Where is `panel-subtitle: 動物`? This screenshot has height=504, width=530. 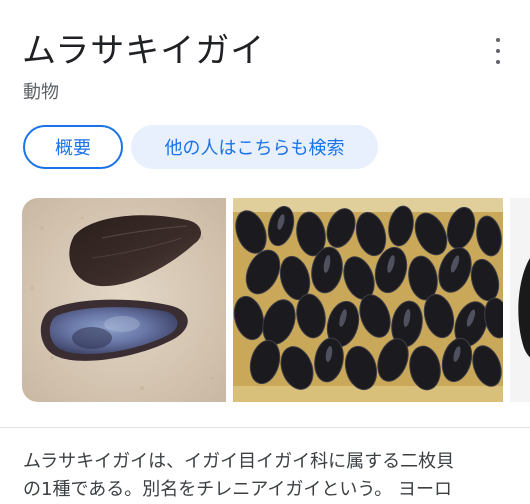 panel-subtitle: 動物 is located at coordinates (41, 92).